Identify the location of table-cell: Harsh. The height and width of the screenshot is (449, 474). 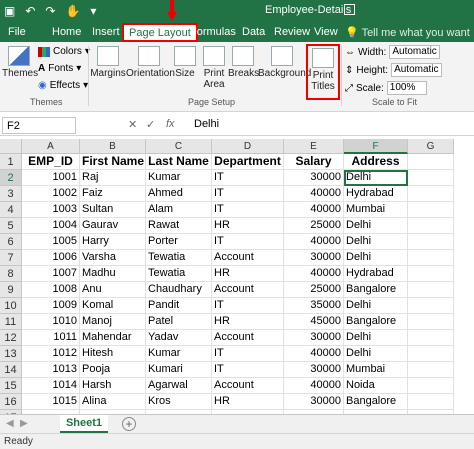
(113, 386).